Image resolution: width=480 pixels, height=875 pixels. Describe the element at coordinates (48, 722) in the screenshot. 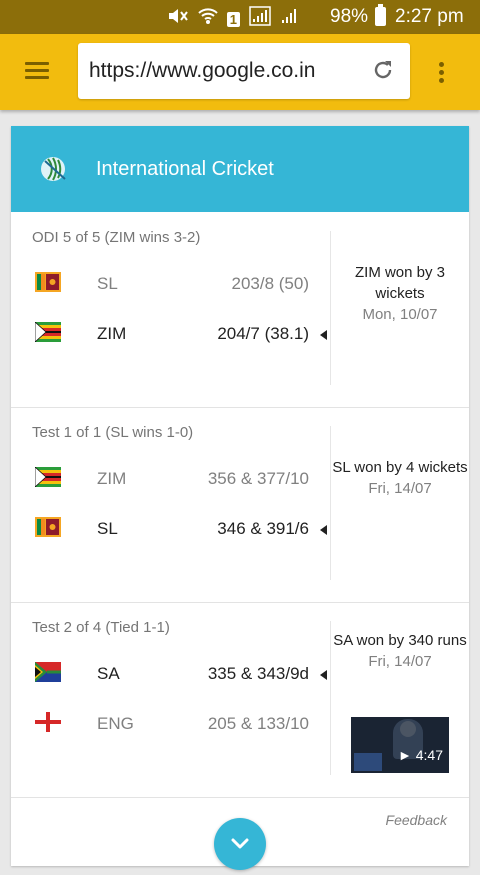

I see `england-flag-icon` at that location.